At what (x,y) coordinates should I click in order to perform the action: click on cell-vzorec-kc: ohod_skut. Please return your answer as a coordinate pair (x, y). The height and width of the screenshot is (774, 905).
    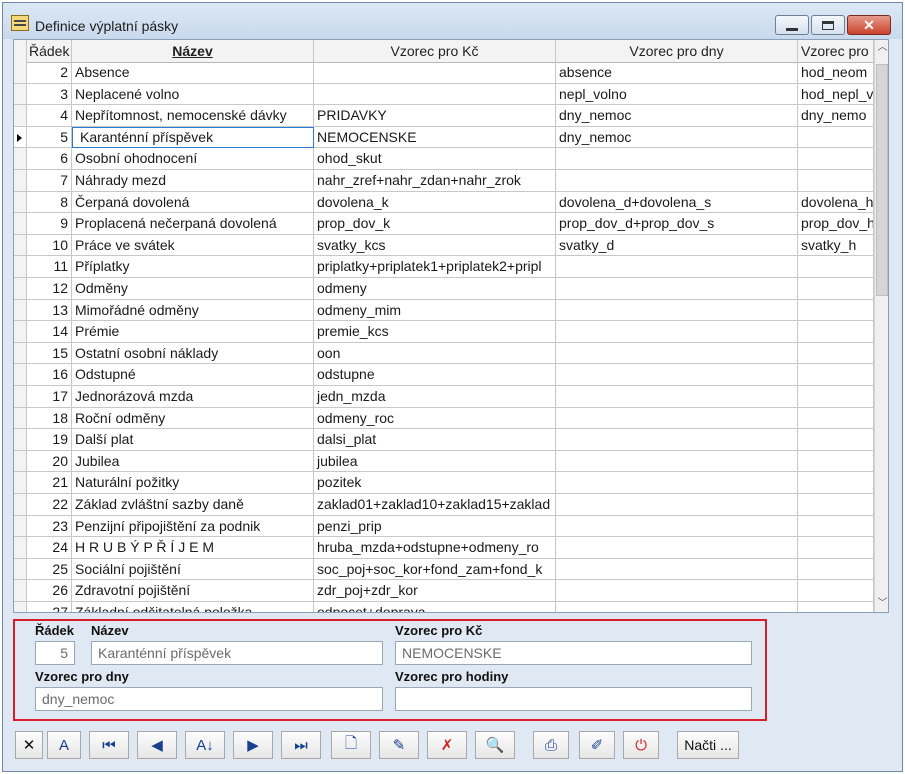
    Looking at the image, I should click on (435, 159).